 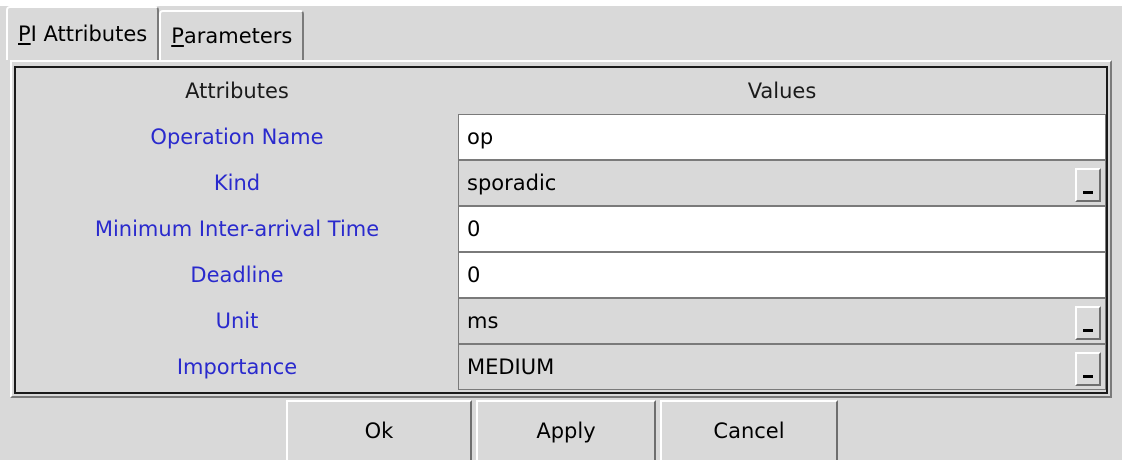 What do you see at coordinates (237, 91) in the screenshot?
I see `column-header-attributes: Attributes` at bounding box center [237, 91].